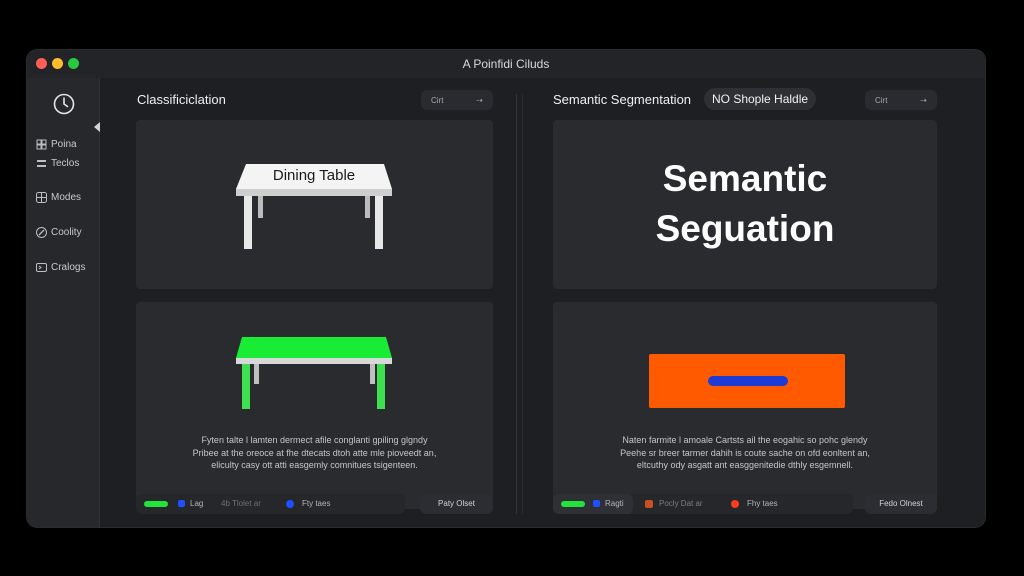  Describe the element at coordinates (745, 228) in the screenshot. I see `segmentation-heading-line2: Seguation` at that location.